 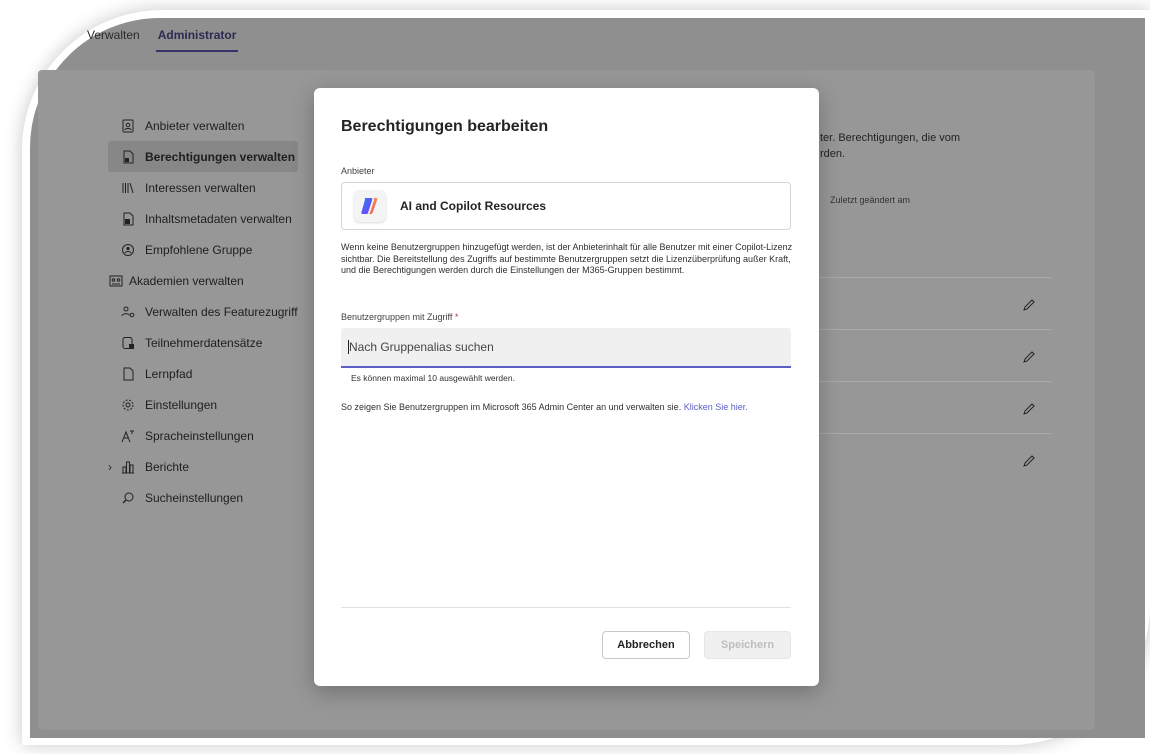 What do you see at coordinates (566, 348) in the screenshot?
I see `group-alias-search-input` at bounding box center [566, 348].